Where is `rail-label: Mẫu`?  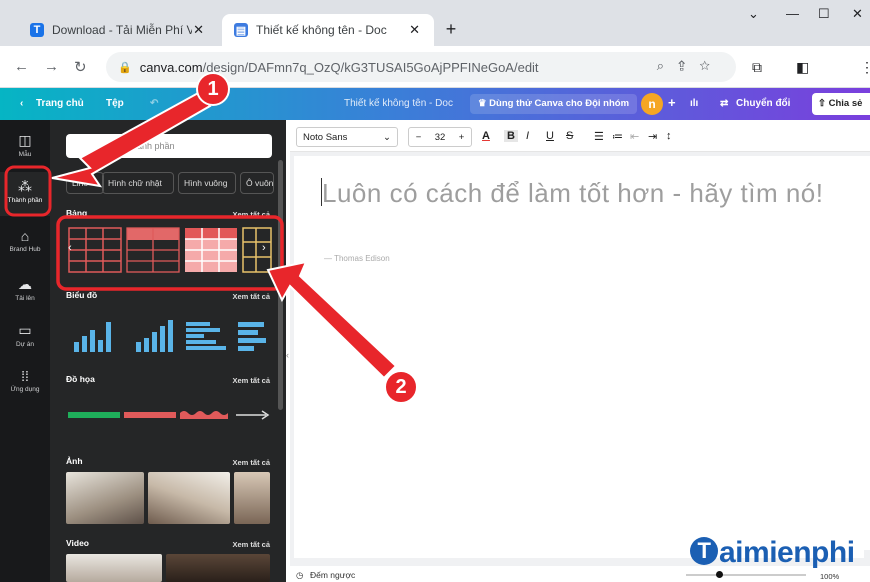 rail-label: Mẫu is located at coordinates (25, 154).